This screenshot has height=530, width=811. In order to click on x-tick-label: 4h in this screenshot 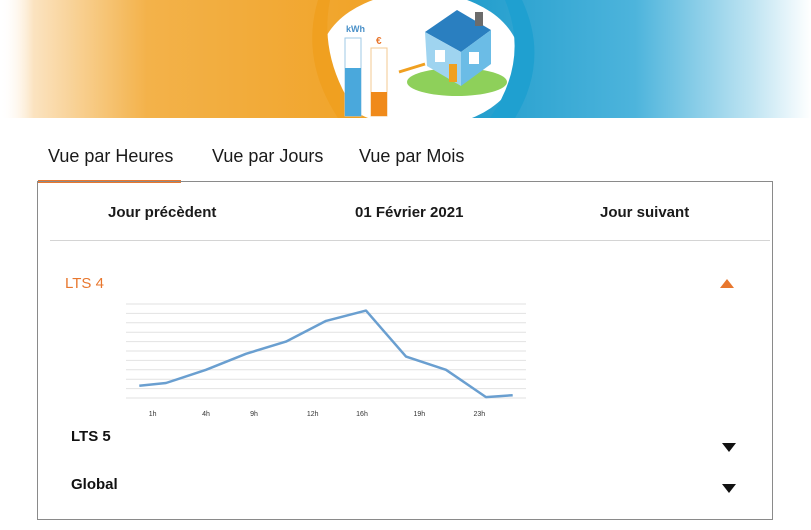, I will do `click(206, 414)`.